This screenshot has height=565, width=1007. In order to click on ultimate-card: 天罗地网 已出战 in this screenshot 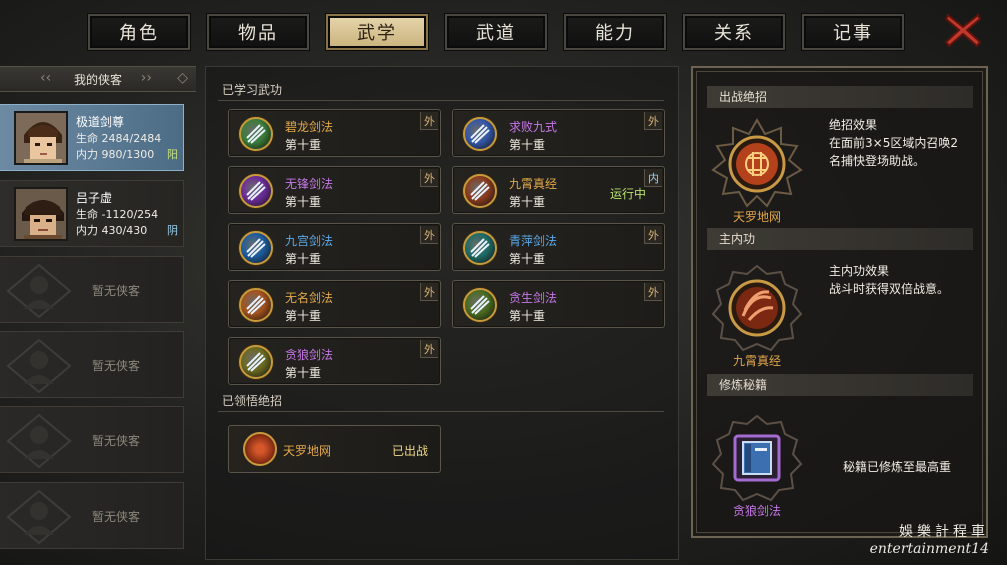, I will do `click(334, 449)`.